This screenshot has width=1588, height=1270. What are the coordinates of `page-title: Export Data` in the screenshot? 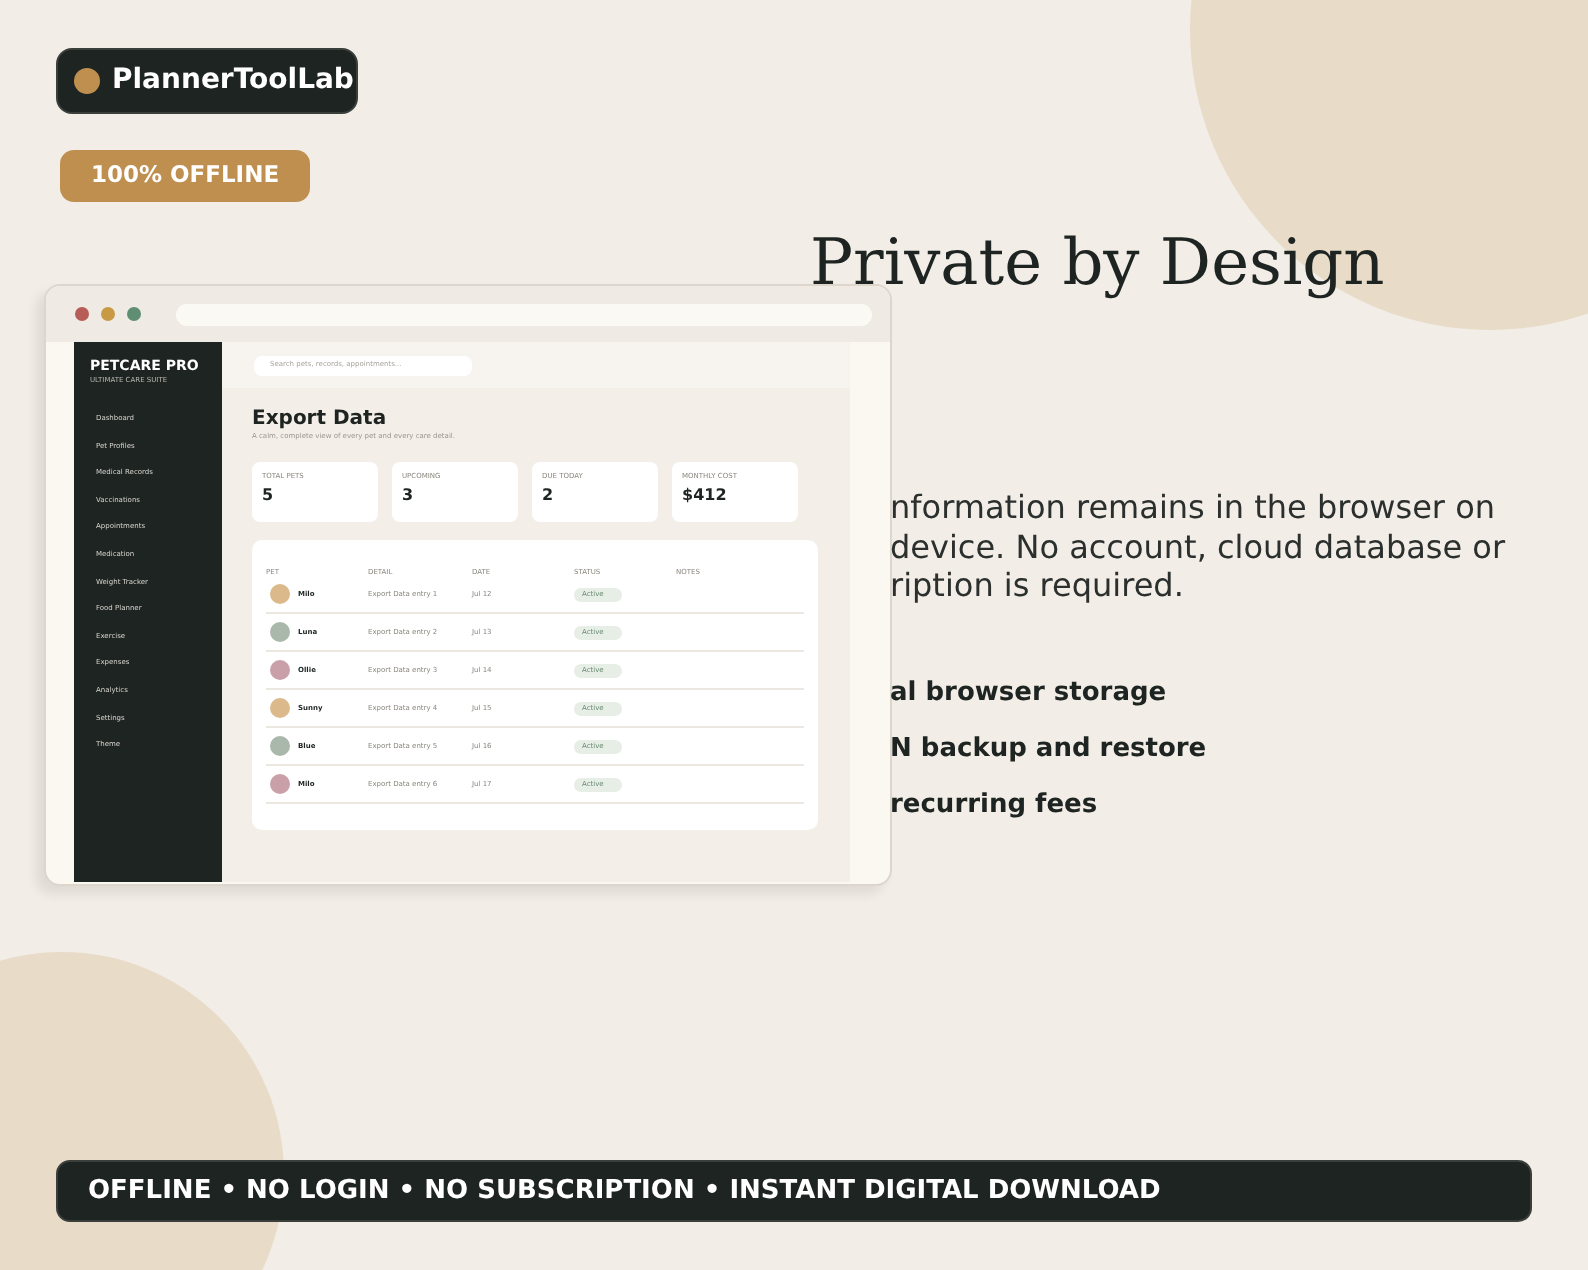 It's located at (320, 420).